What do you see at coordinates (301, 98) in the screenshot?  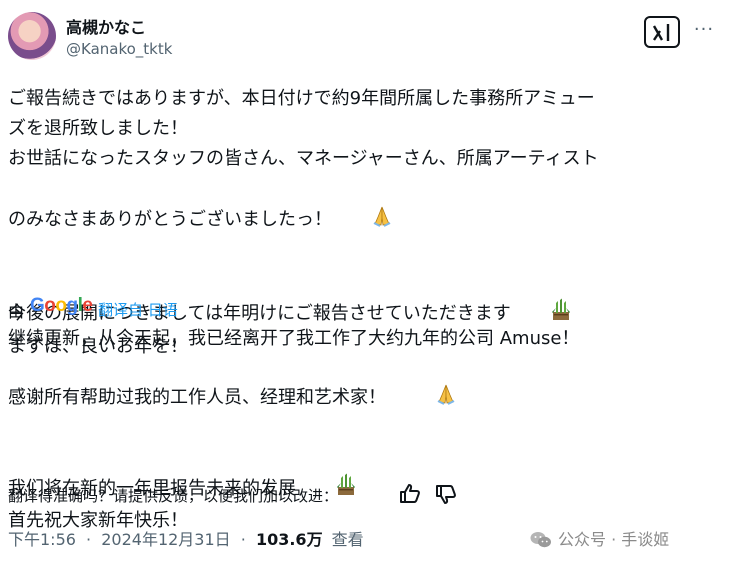 I see `tweet-line: ご報告続きではありますが、本日付けで約9年間所属した事務所アミュー` at bounding box center [301, 98].